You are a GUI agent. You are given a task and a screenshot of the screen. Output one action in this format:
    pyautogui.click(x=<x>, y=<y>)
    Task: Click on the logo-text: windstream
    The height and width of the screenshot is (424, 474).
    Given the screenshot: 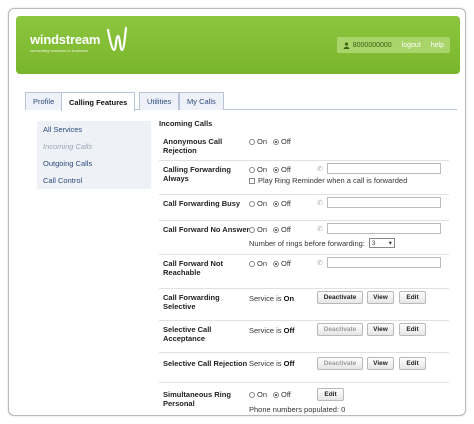 What is the action you would take?
    pyautogui.click(x=65, y=39)
    